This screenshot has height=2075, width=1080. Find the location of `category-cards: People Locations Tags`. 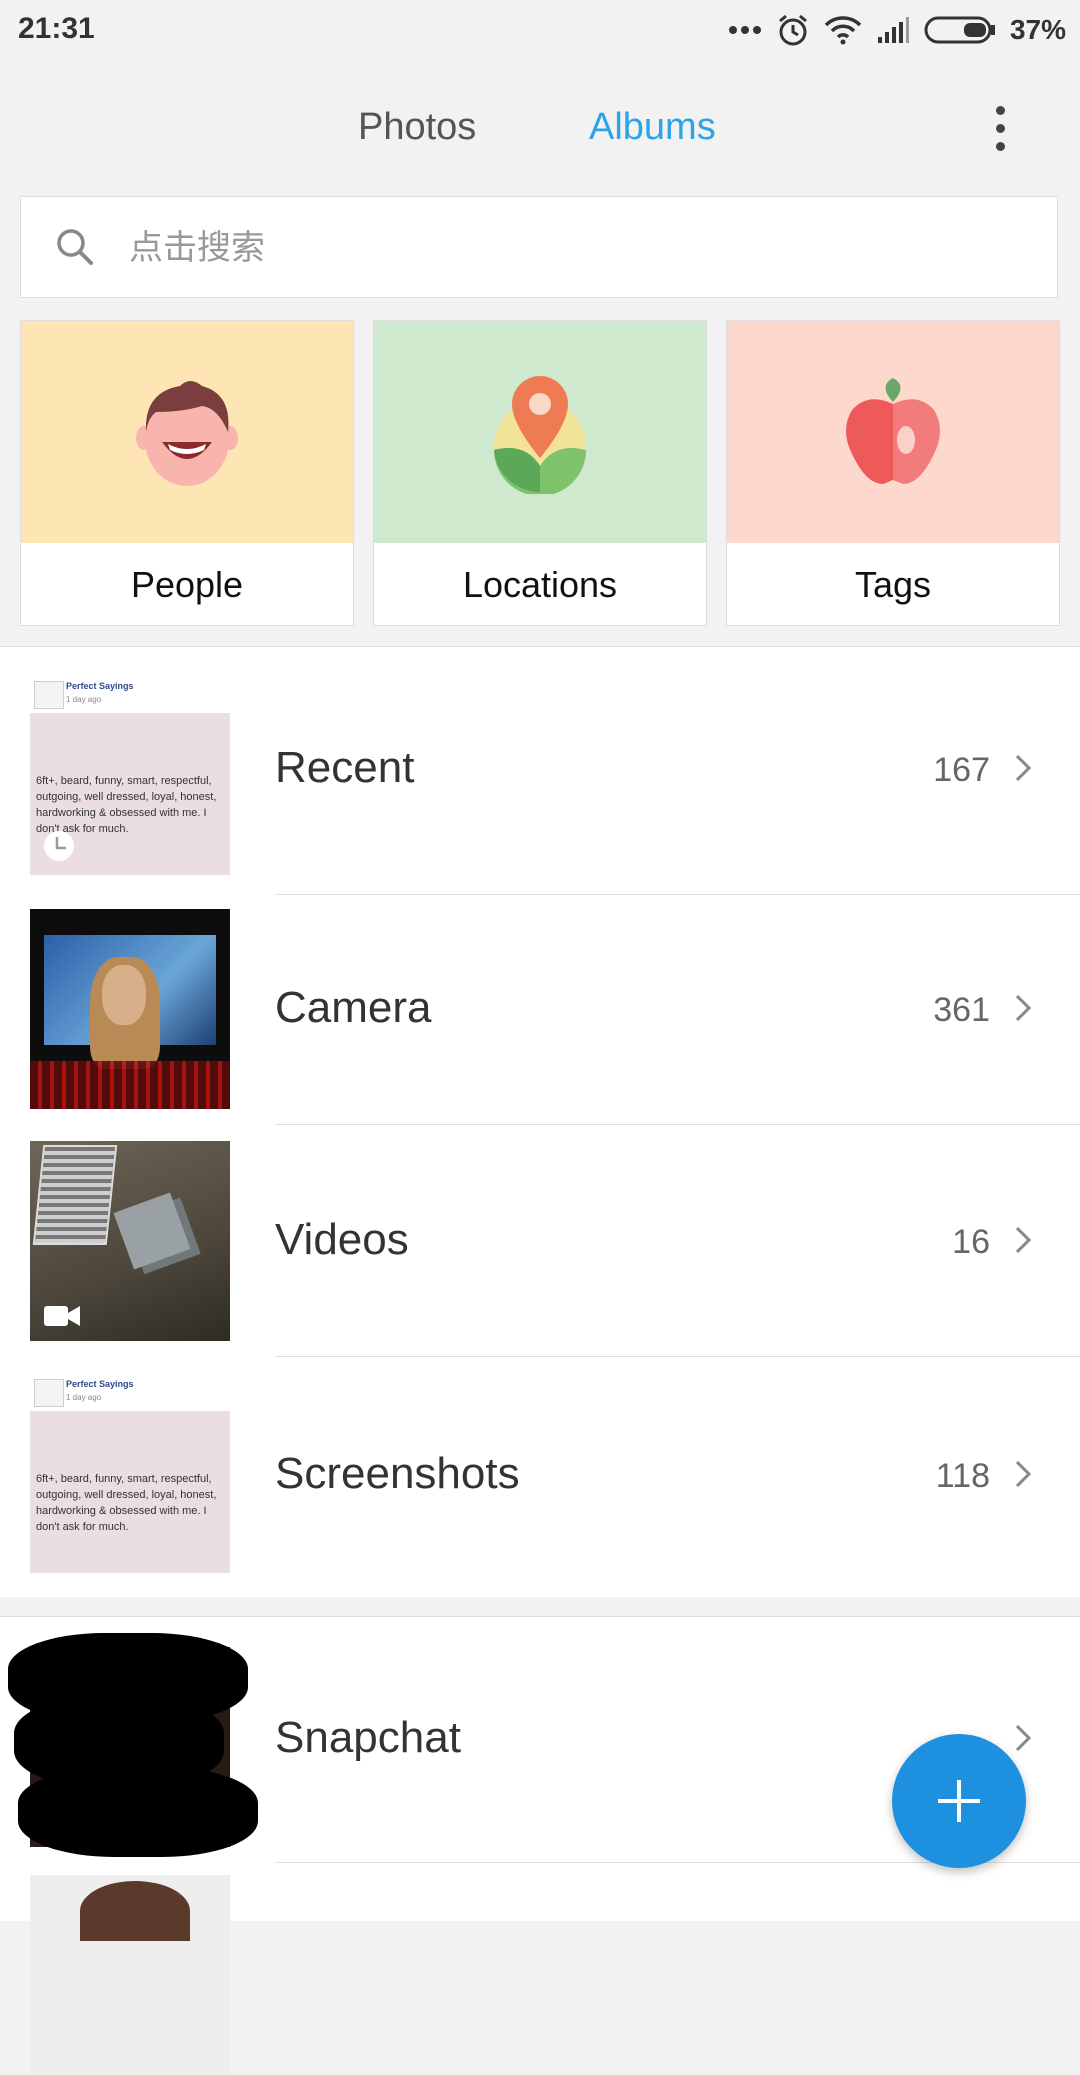

category-cards: People Locations Tags is located at coordinates (540, 473).